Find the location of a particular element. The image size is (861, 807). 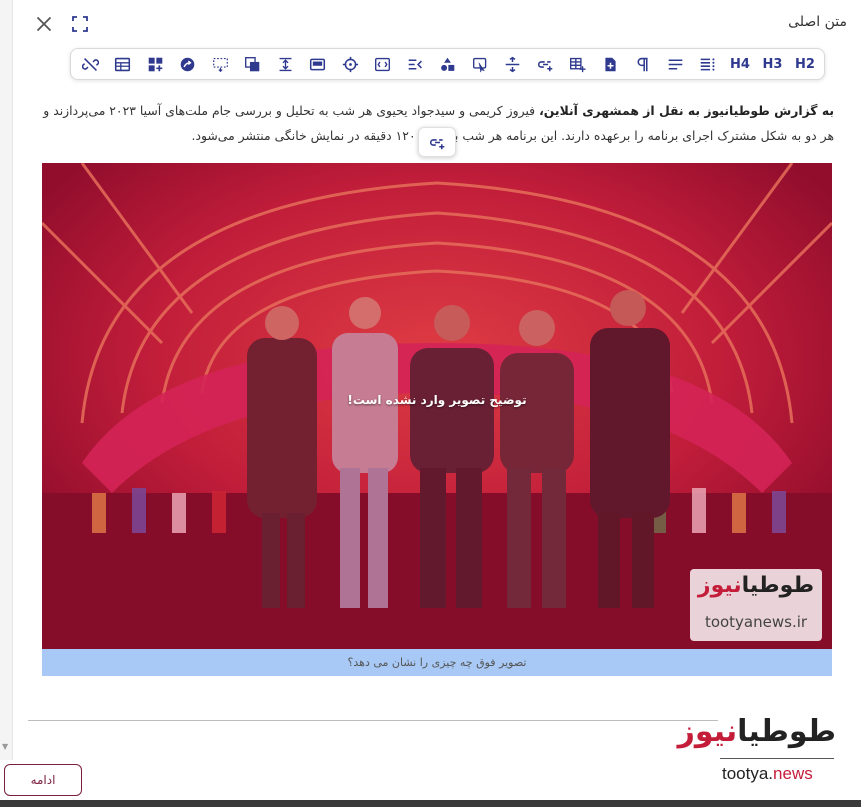

shapes-button is located at coordinates (448, 64).